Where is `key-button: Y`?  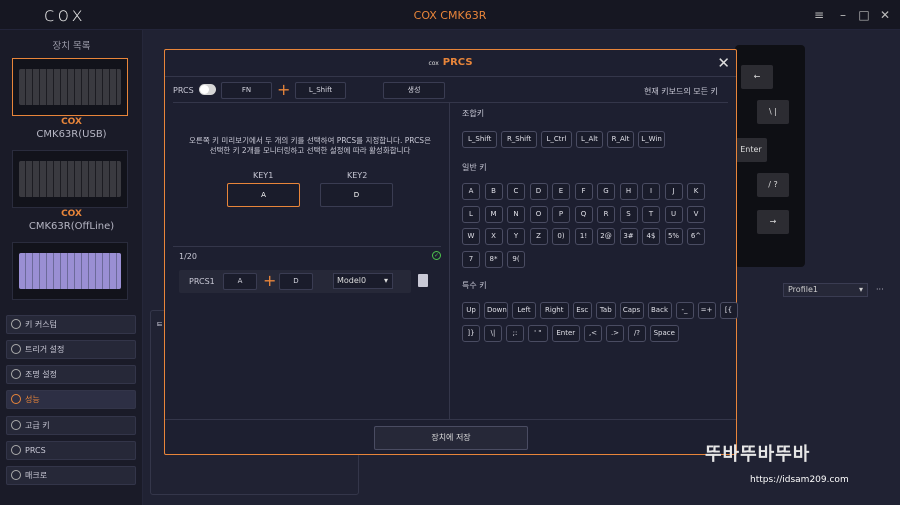 key-button: Y is located at coordinates (516, 236).